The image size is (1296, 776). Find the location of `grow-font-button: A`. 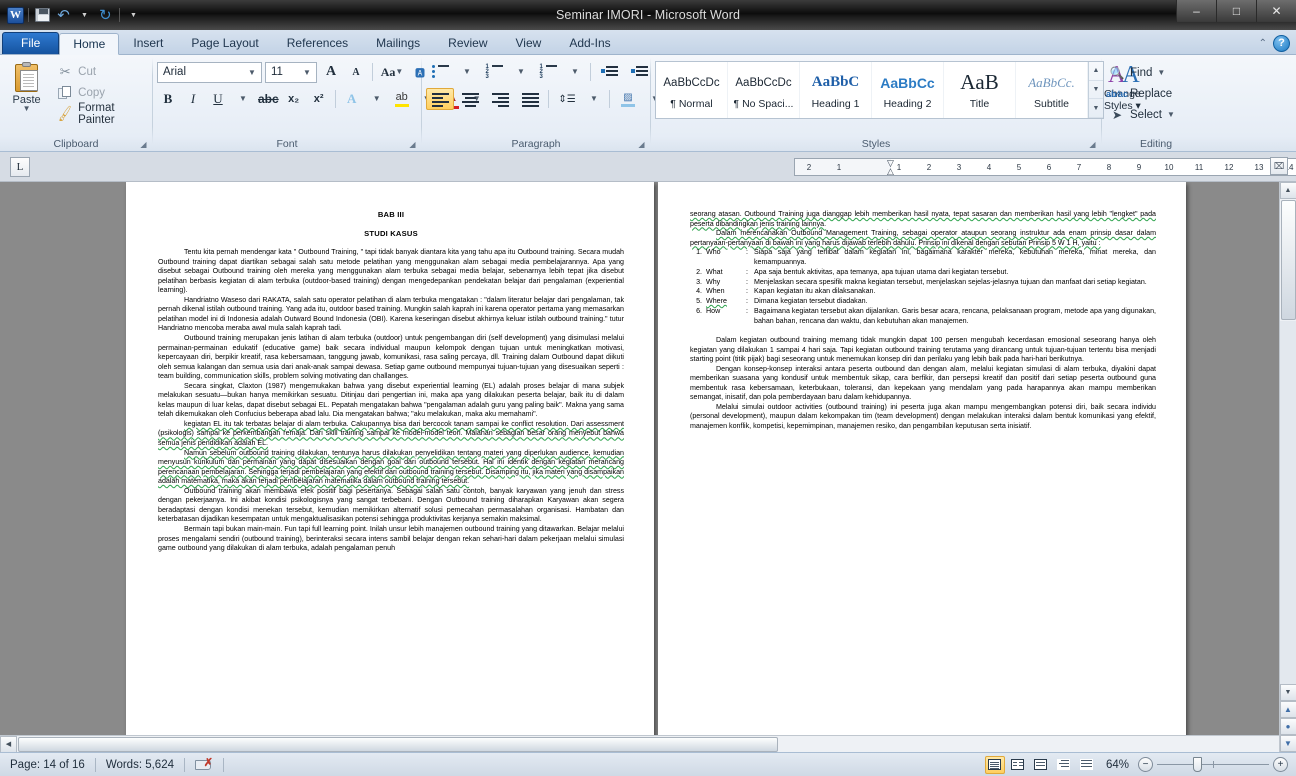

grow-font-button: A is located at coordinates (331, 72).